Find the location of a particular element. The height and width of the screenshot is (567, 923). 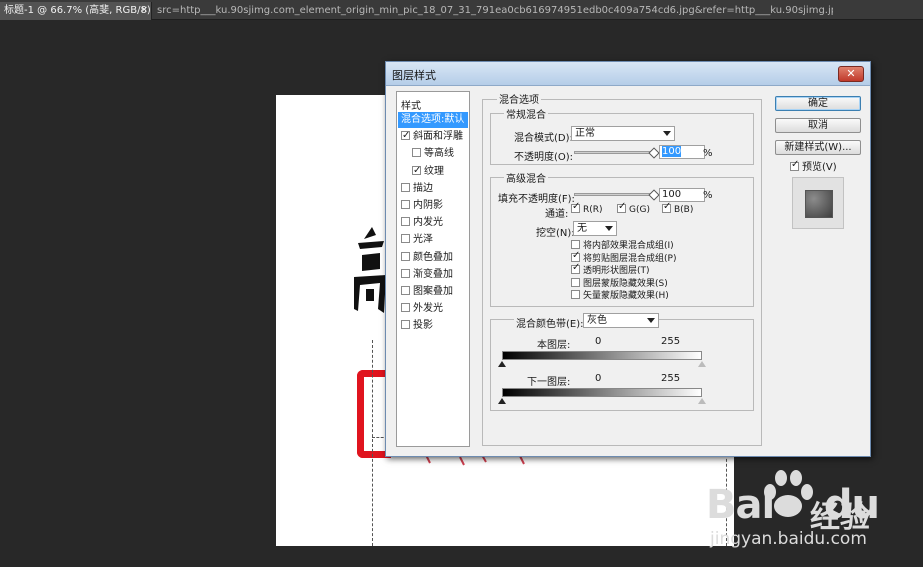

tab-document-1: 标题-1 @ 66.7% (高斐, RGB/8) * × is located at coordinates (76, 11).